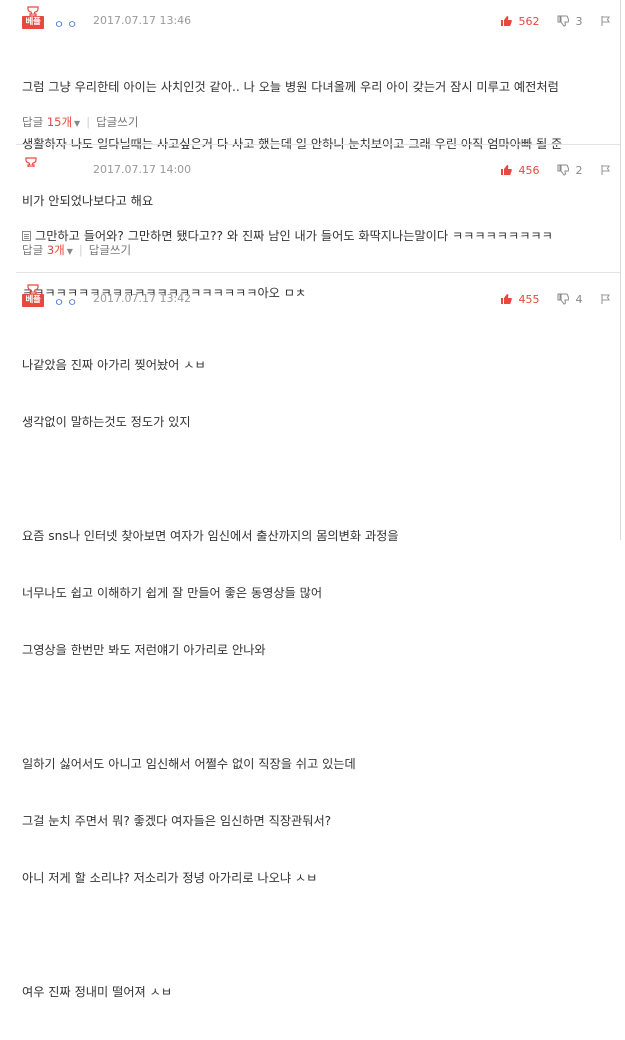 The width and height of the screenshot is (625, 1040). Describe the element at coordinates (170, 878) in the screenshot. I see `comment-line: 아니 저게 할 소리냐? 저소리가 정녕 아가리로 나오냐 ㅅㅂ` at that location.